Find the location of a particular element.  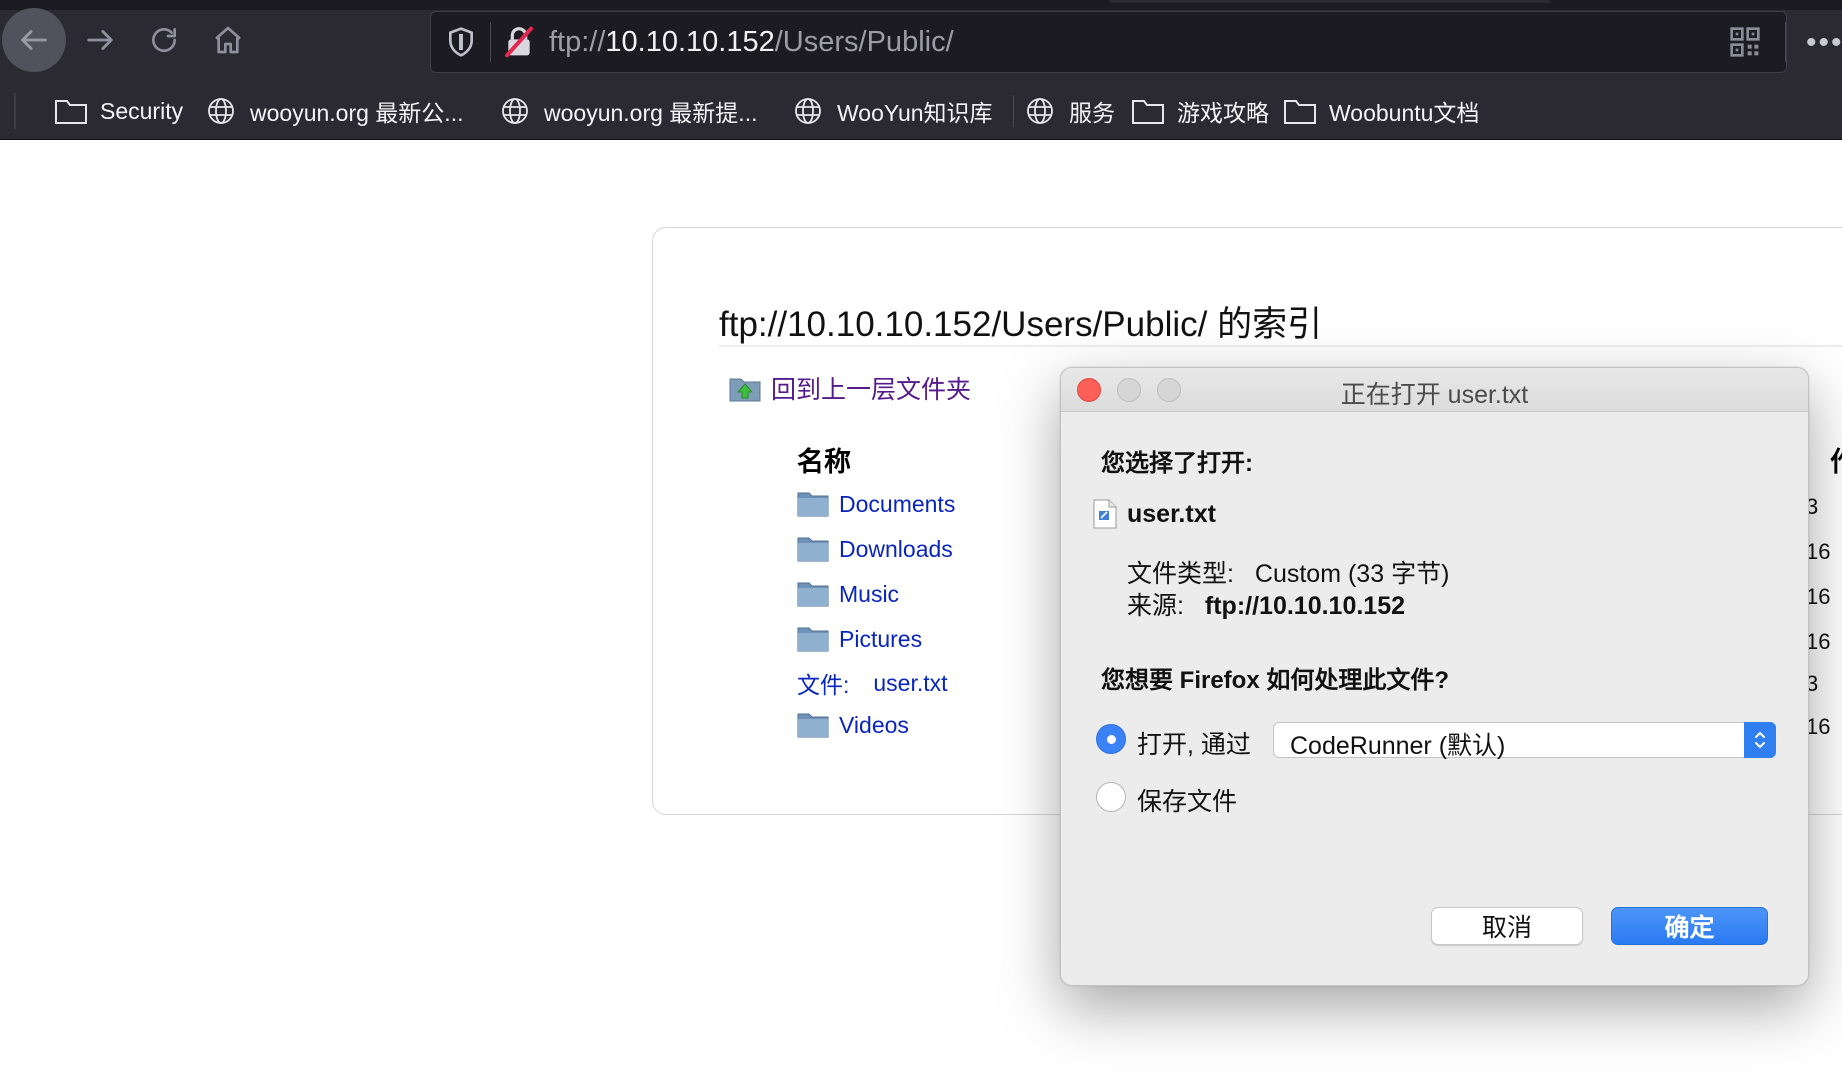

home-button is located at coordinates (228, 40).